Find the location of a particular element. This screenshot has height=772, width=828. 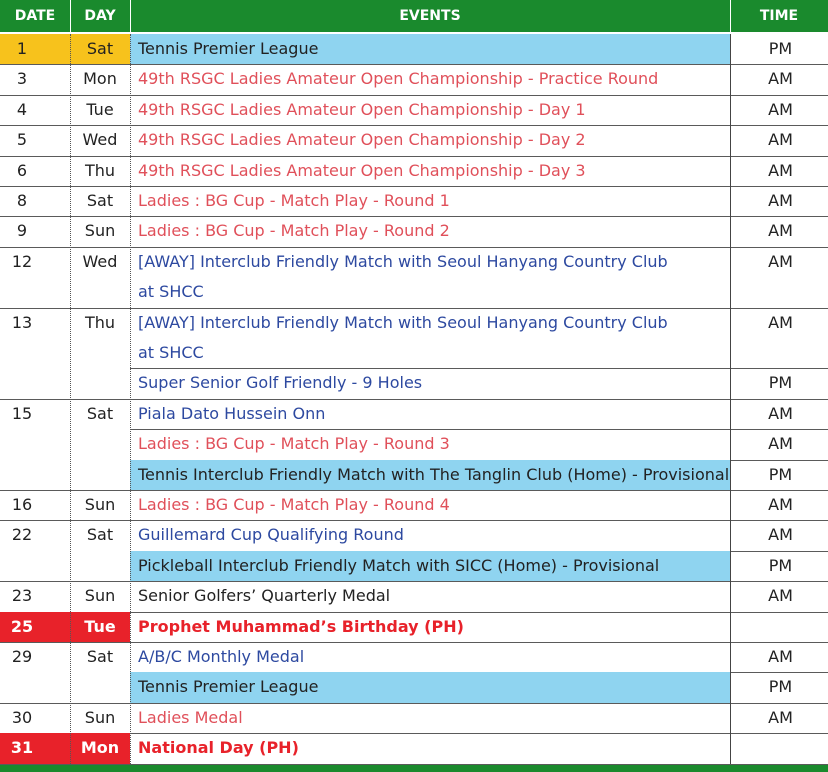

table-header: DATE DAY EVENTS TIME is located at coordinates (414, 16).